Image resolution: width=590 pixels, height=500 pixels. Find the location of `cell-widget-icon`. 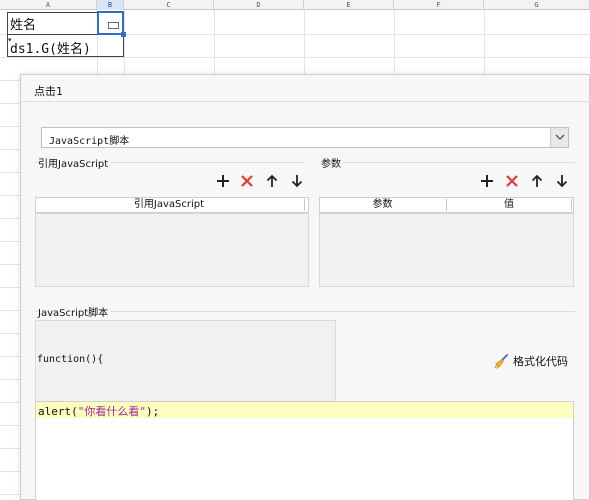

cell-widget-icon is located at coordinates (113, 25).